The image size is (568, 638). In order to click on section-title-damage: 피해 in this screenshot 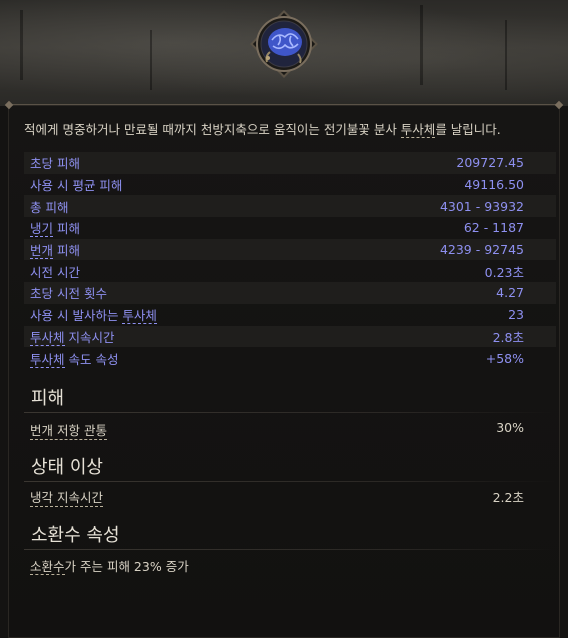, I will do `click(48, 398)`.